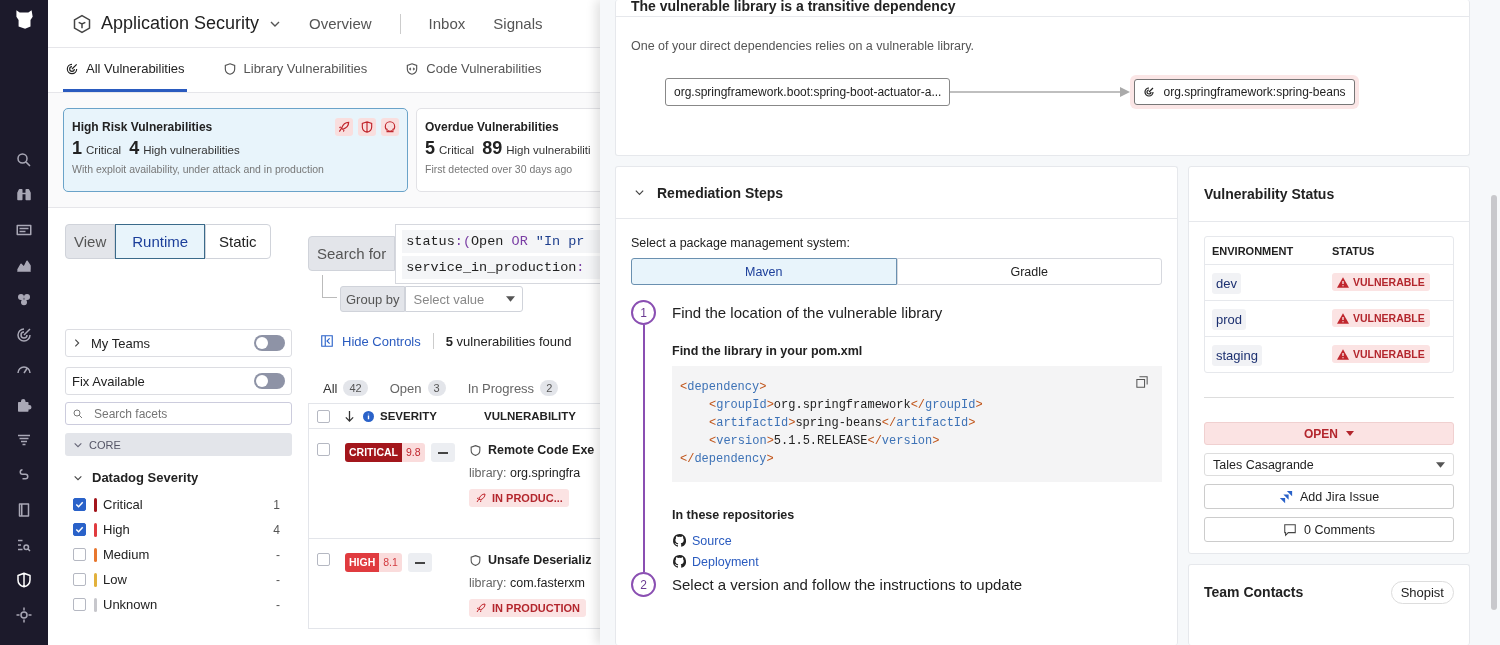 Image resolution: width=1500 pixels, height=645 pixels. Describe the element at coordinates (390, 562) in the screenshot. I see `severity-score: 8.1` at that location.